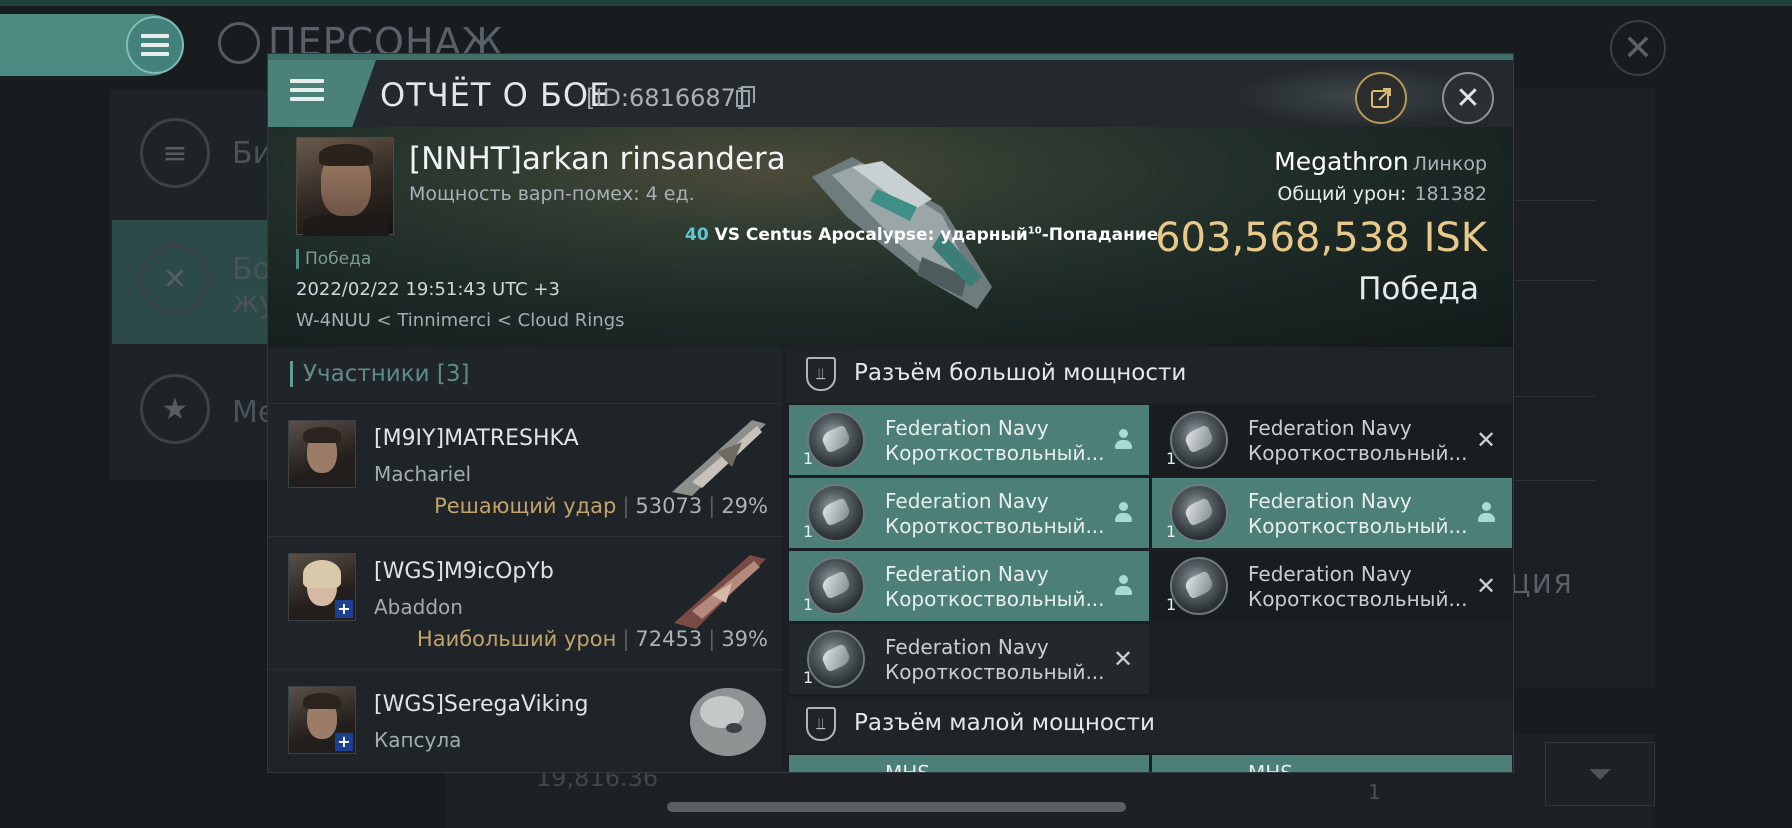 The image size is (1792, 828). Describe the element at coordinates (1034, 231) in the screenshot. I see `vs-sup: 10` at that location.